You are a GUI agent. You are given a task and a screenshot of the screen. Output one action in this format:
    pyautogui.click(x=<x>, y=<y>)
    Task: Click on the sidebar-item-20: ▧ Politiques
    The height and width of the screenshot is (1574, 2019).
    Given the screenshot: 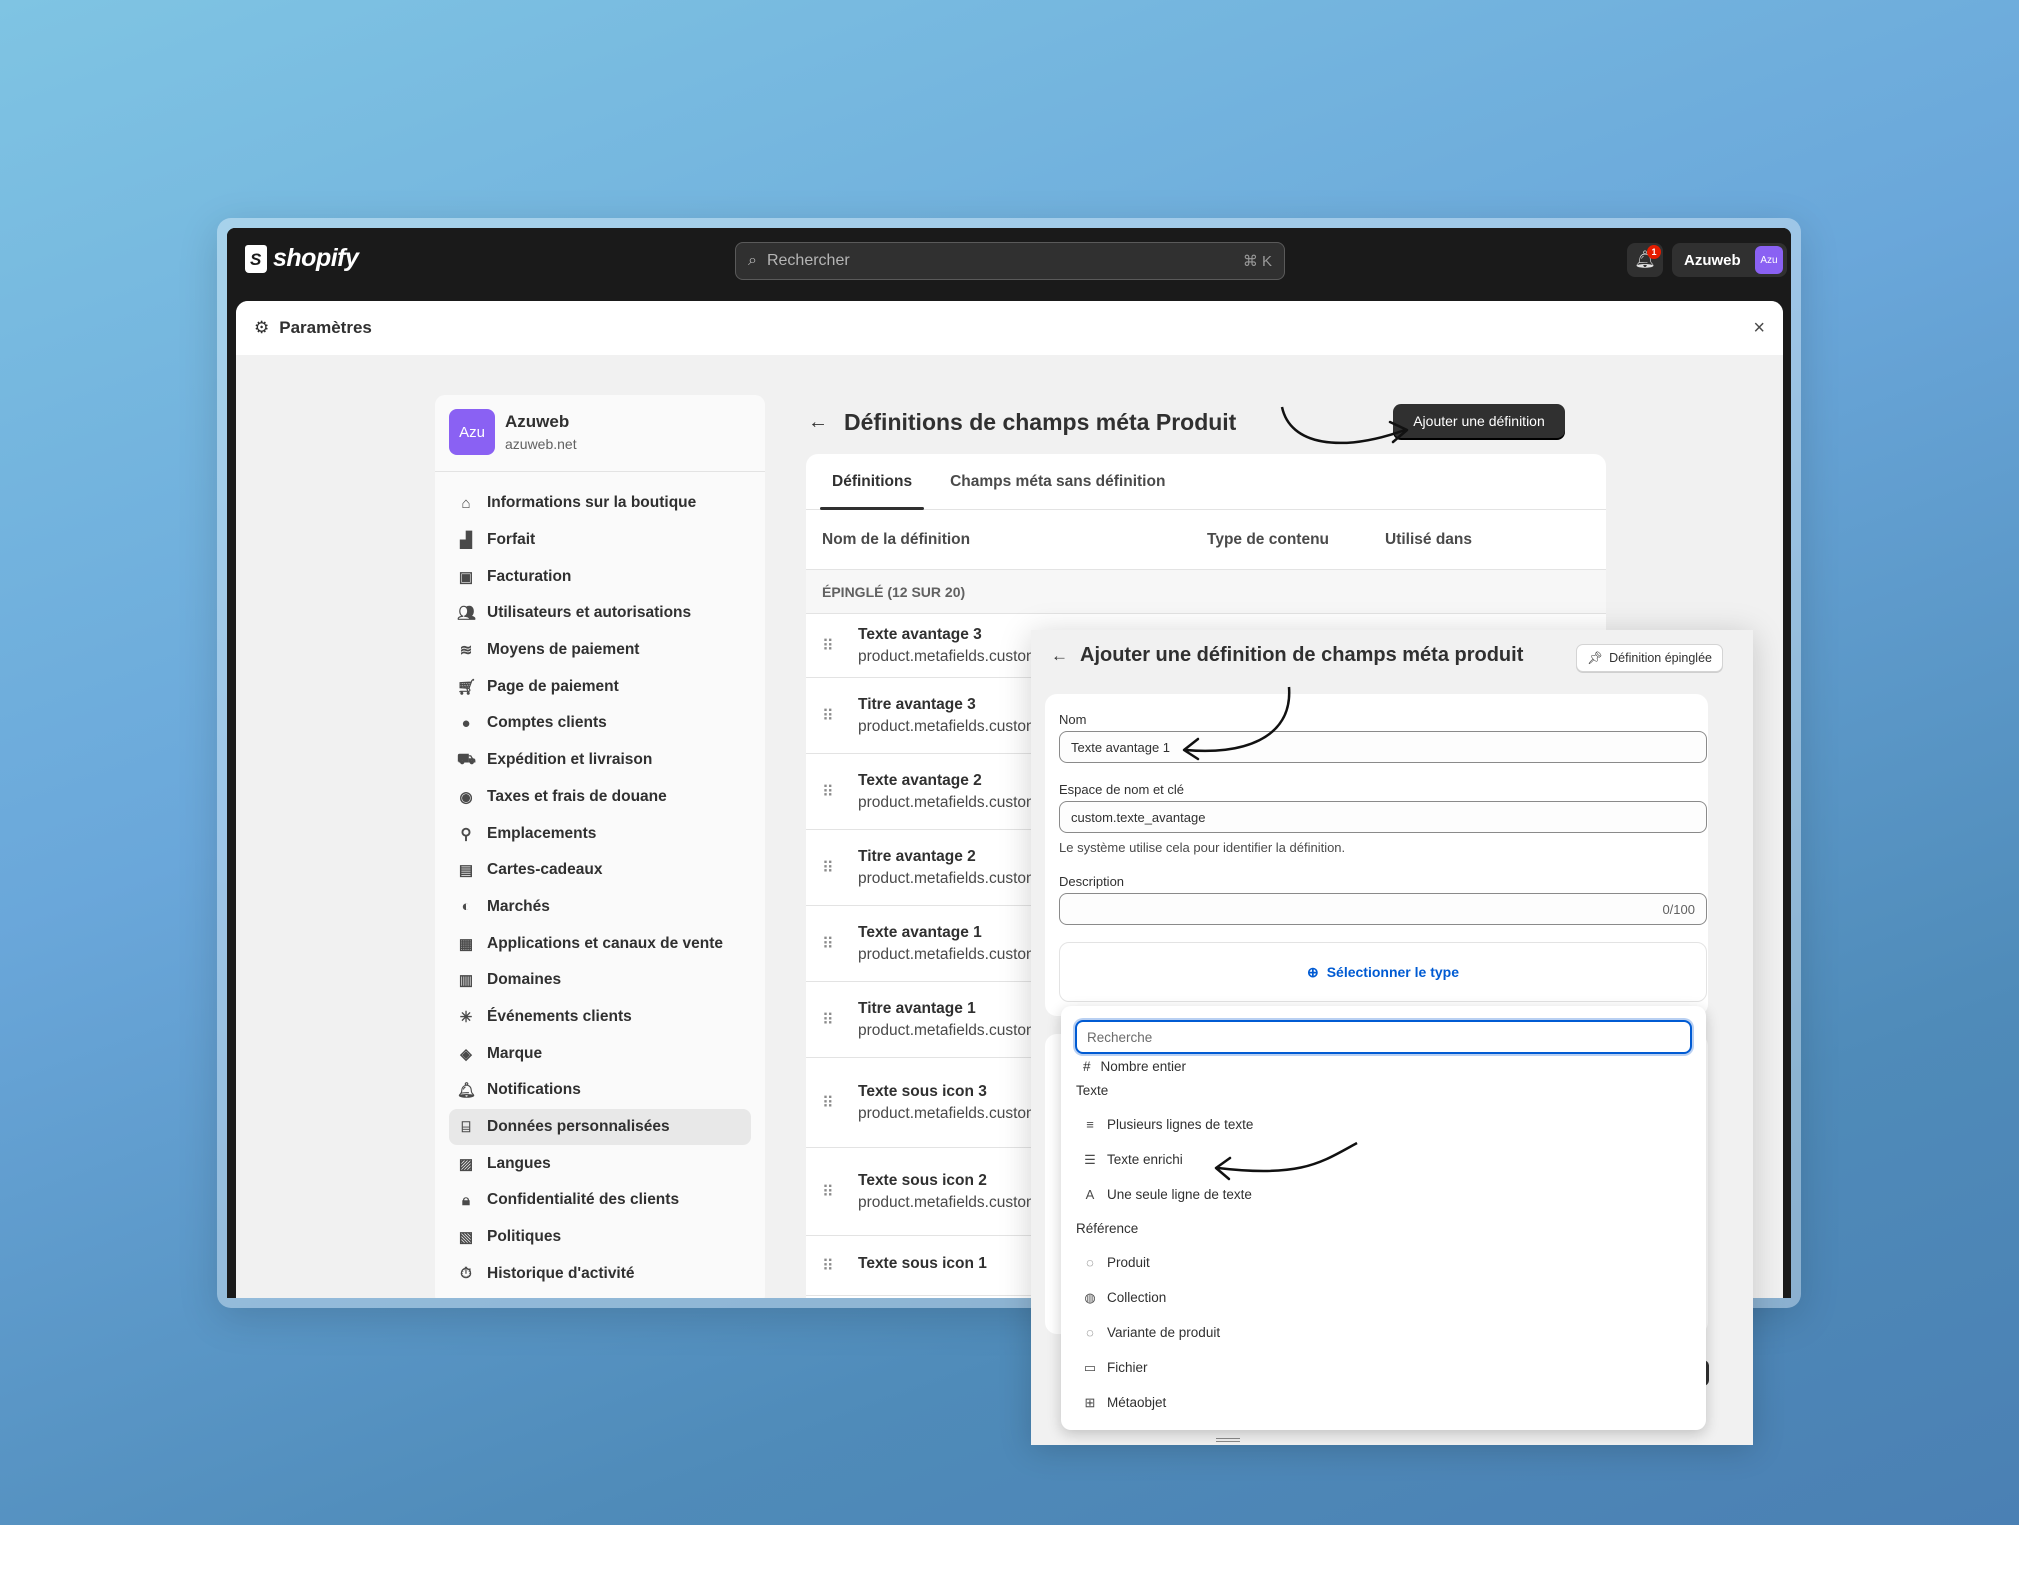 What is the action you would take?
    pyautogui.click(x=600, y=1237)
    